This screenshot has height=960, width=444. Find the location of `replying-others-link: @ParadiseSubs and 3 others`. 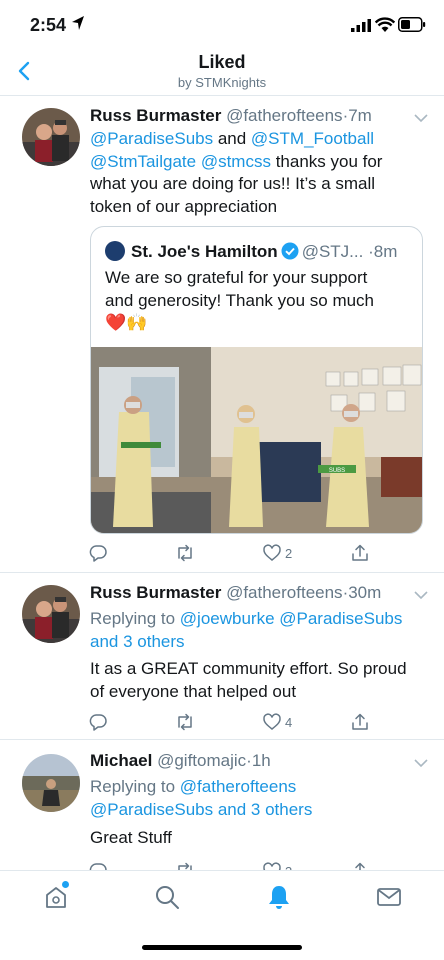

replying-others-link: @ParadiseSubs and 3 others is located at coordinates (260, 810).